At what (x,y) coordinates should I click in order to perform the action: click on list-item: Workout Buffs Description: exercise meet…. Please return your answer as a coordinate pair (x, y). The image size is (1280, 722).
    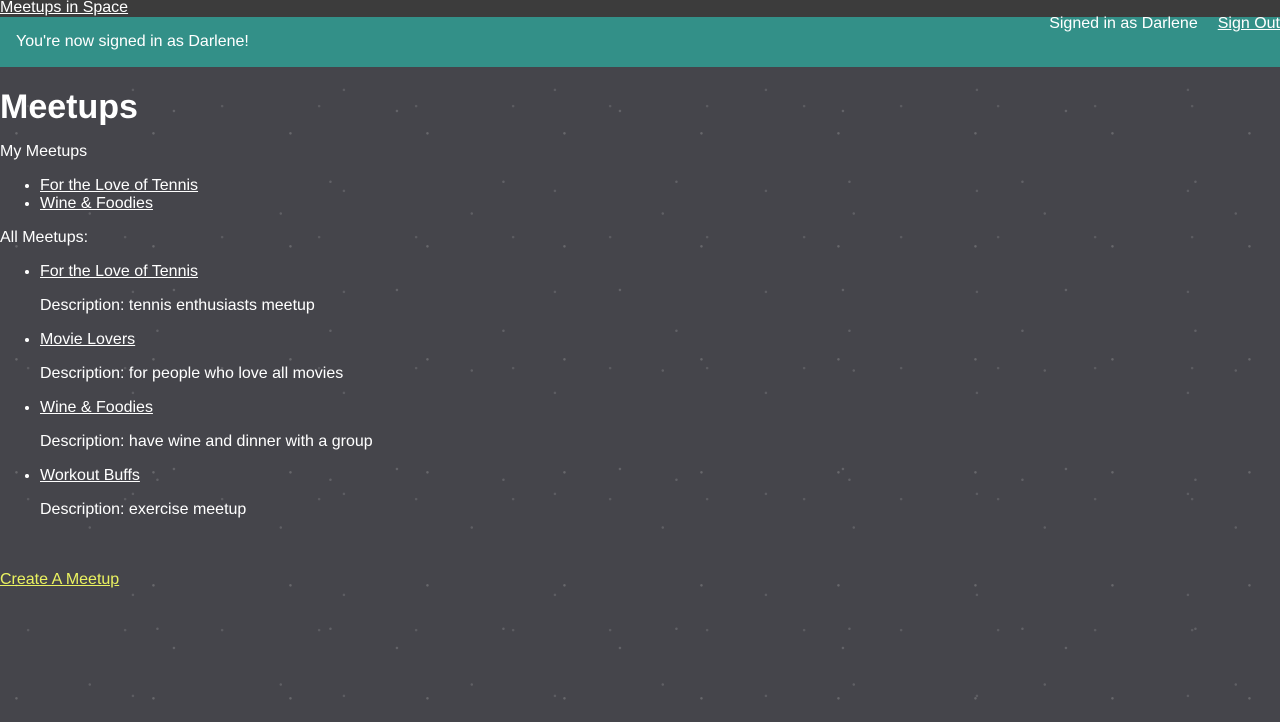
    Looking at the image, I should click on (660, 493).